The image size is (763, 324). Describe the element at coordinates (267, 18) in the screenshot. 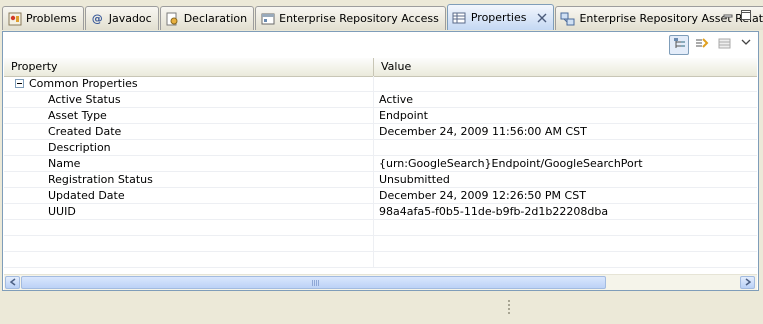

I see `repository-access-icon` at that location.